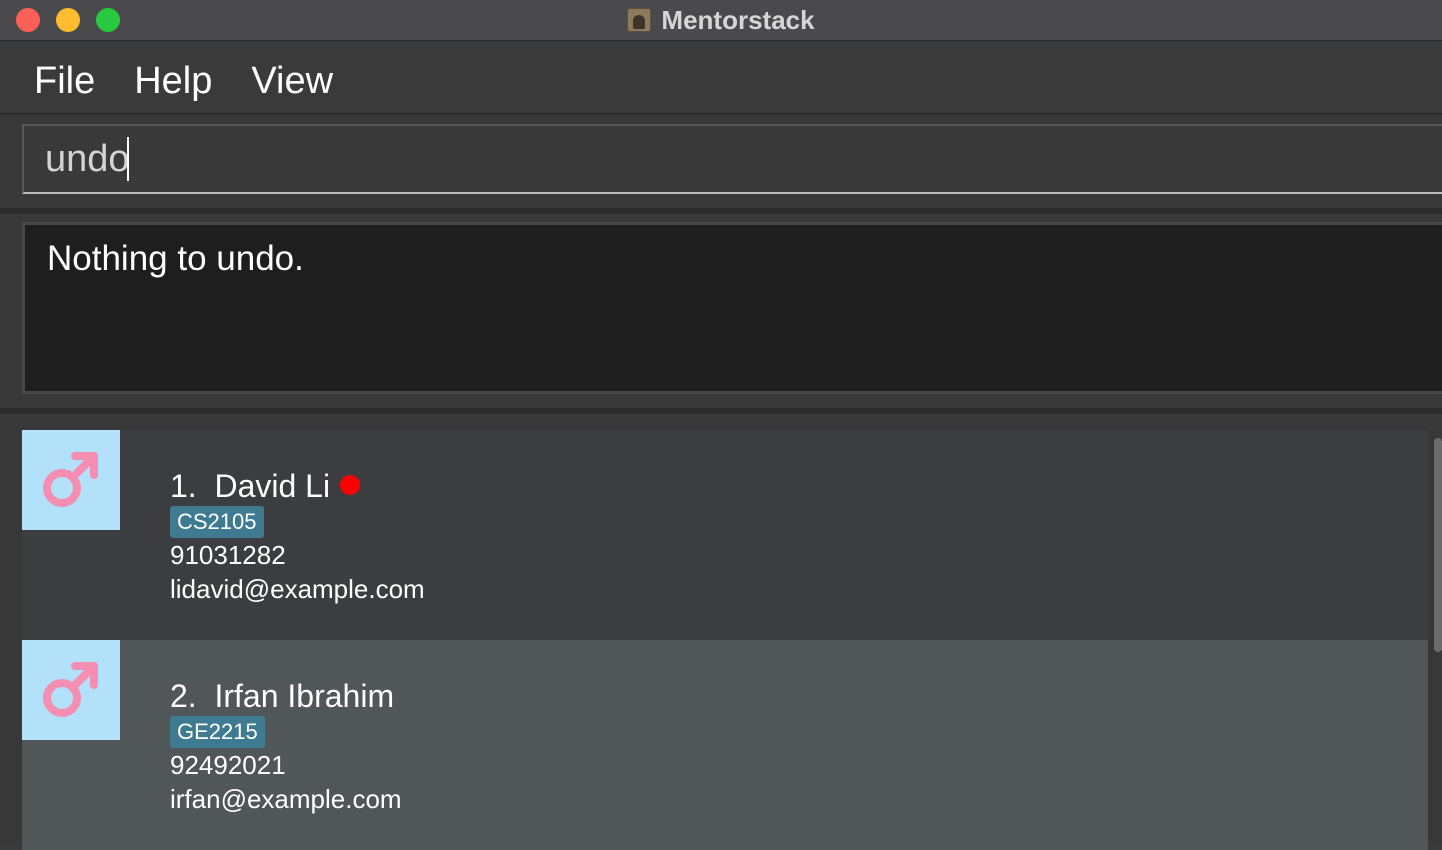 This screenshot has width=1442, height=850. I want to click on person-name: David Li, so click(272, 486).